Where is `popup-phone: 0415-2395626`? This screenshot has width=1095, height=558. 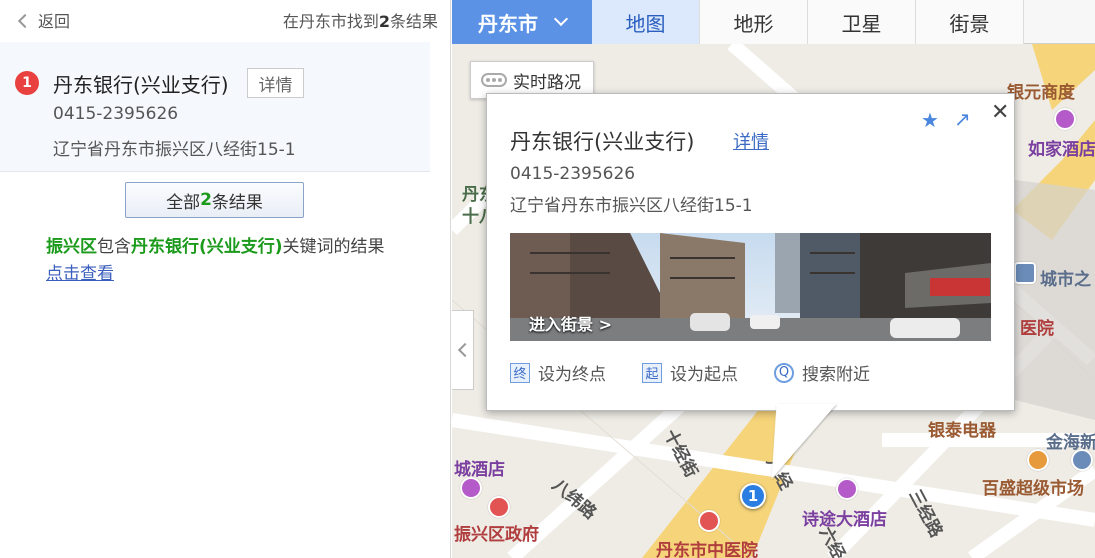 popup-phone: 0415-2395626 is located at coordinates (573, 174).